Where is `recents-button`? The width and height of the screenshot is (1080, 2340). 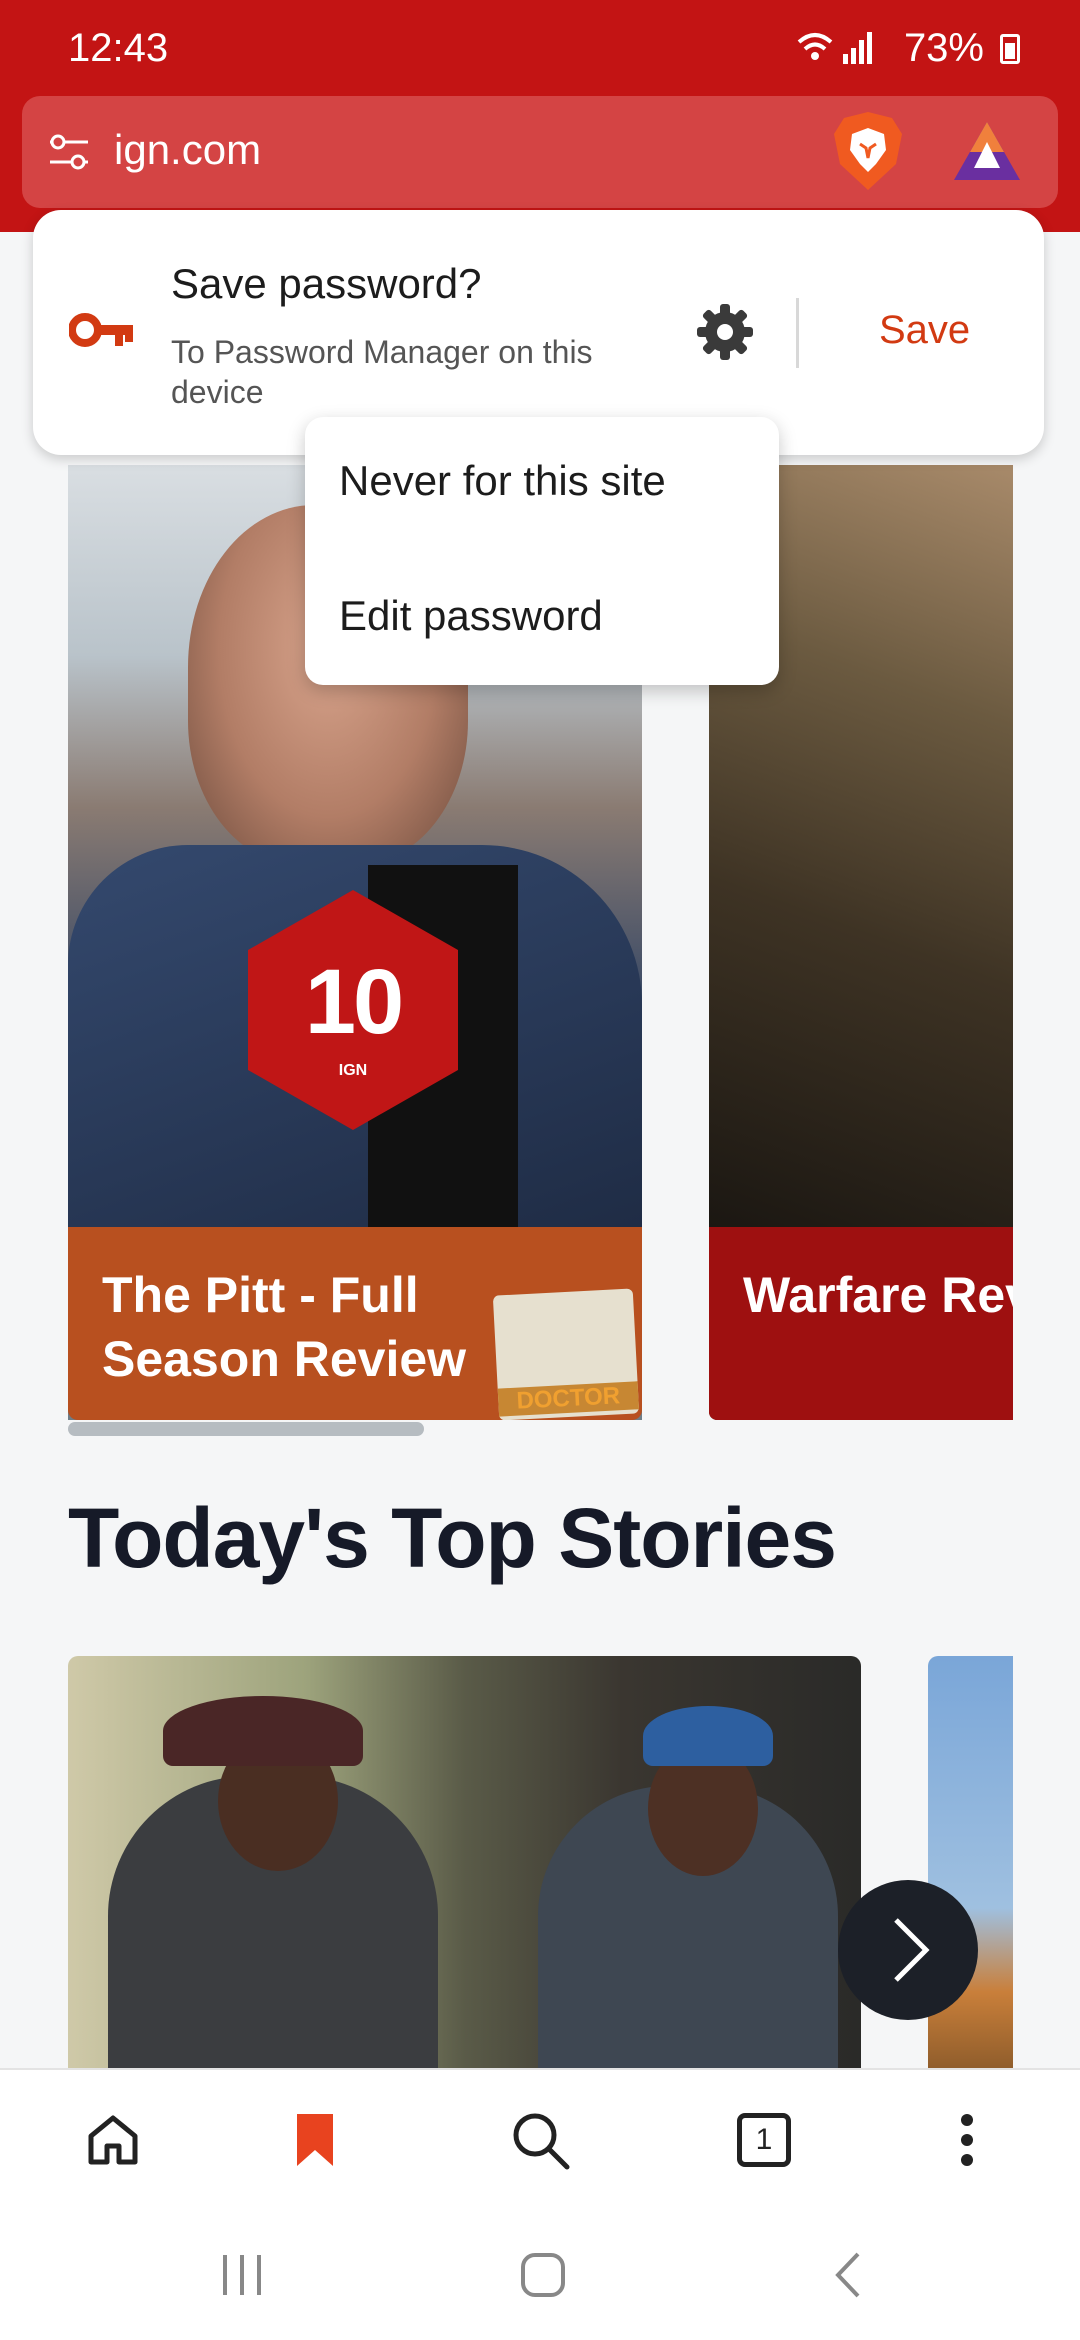
recents-button is located at coordinates (242, 2275).